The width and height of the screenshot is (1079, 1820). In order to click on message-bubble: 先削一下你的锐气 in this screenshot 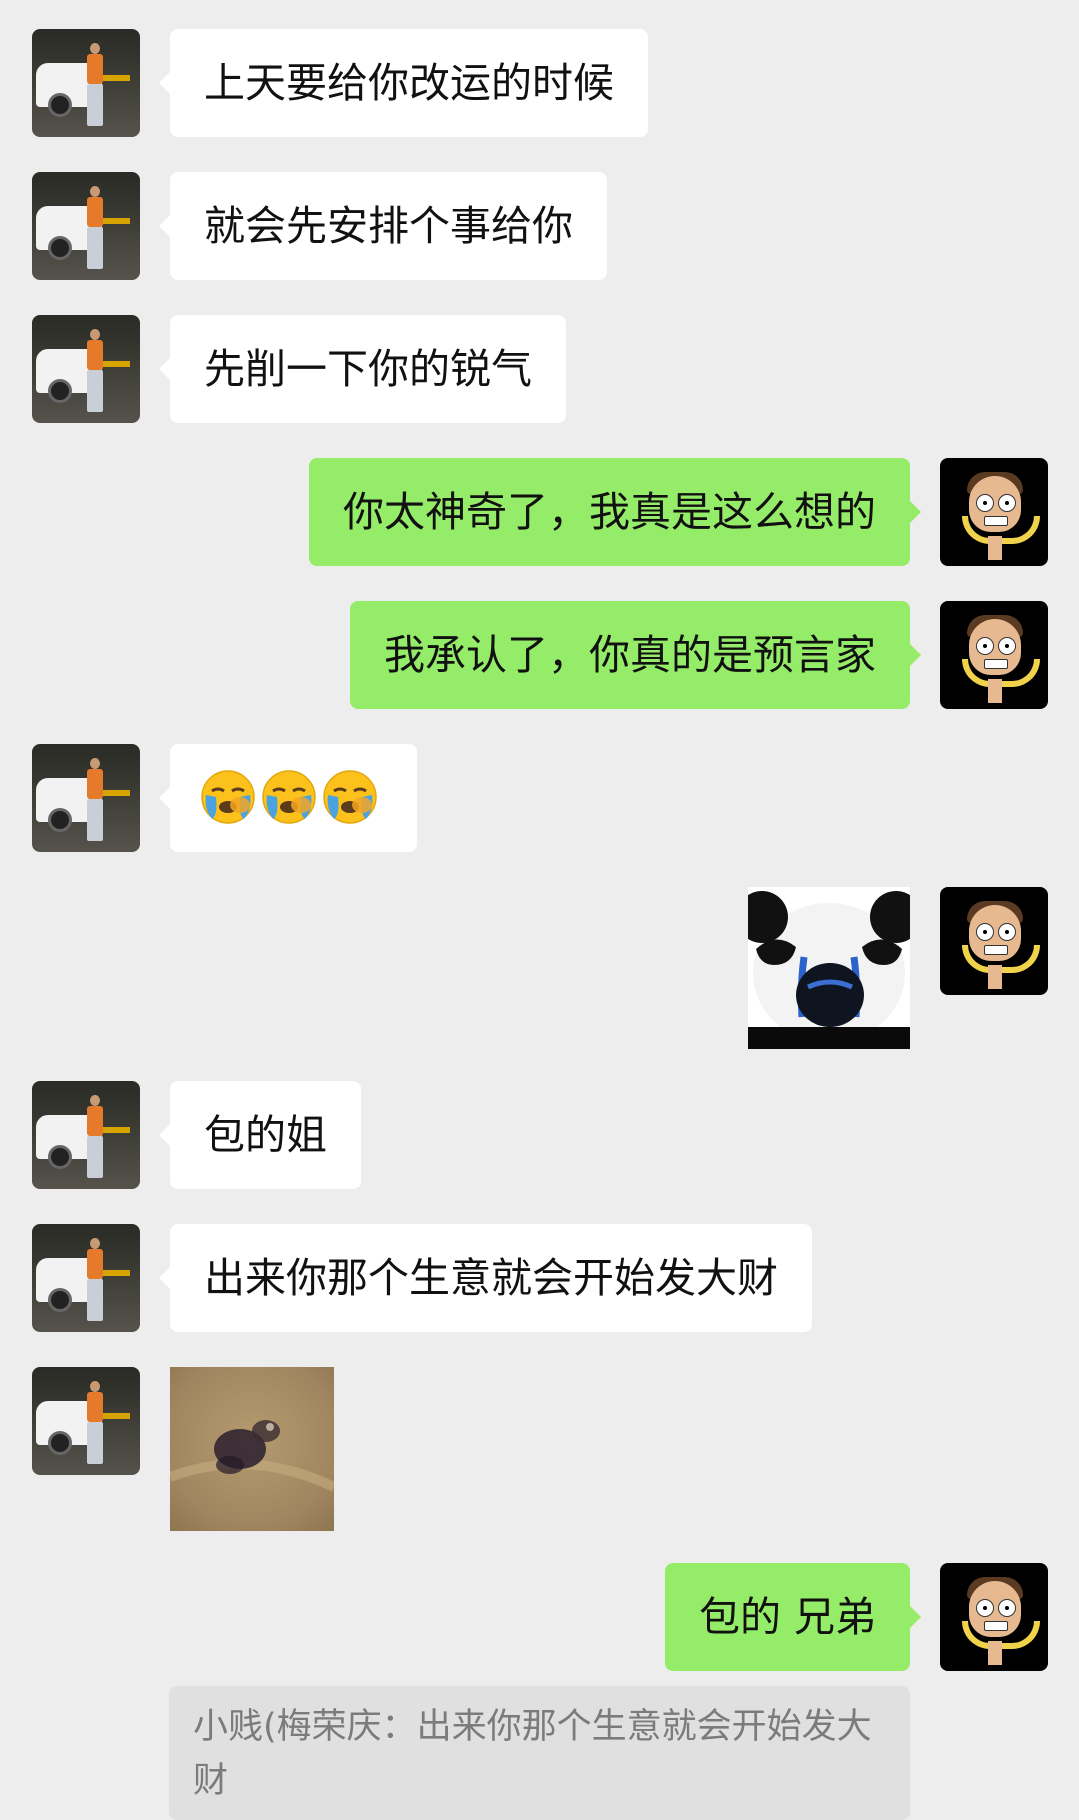, I will do `click(362, 369)`.